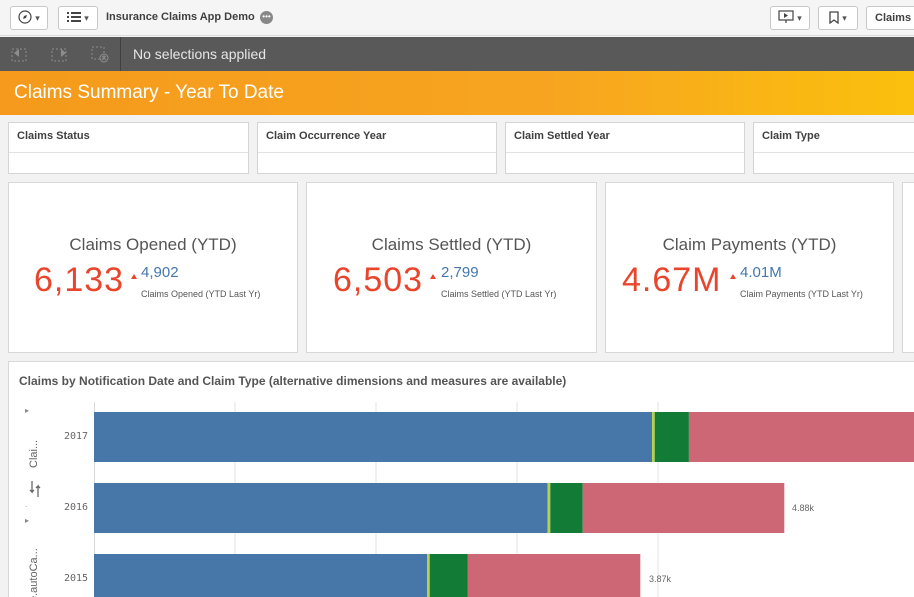 This screenshot has height=597, width=914. I want to click on filter-label: Claims Status, so click(53, 136).